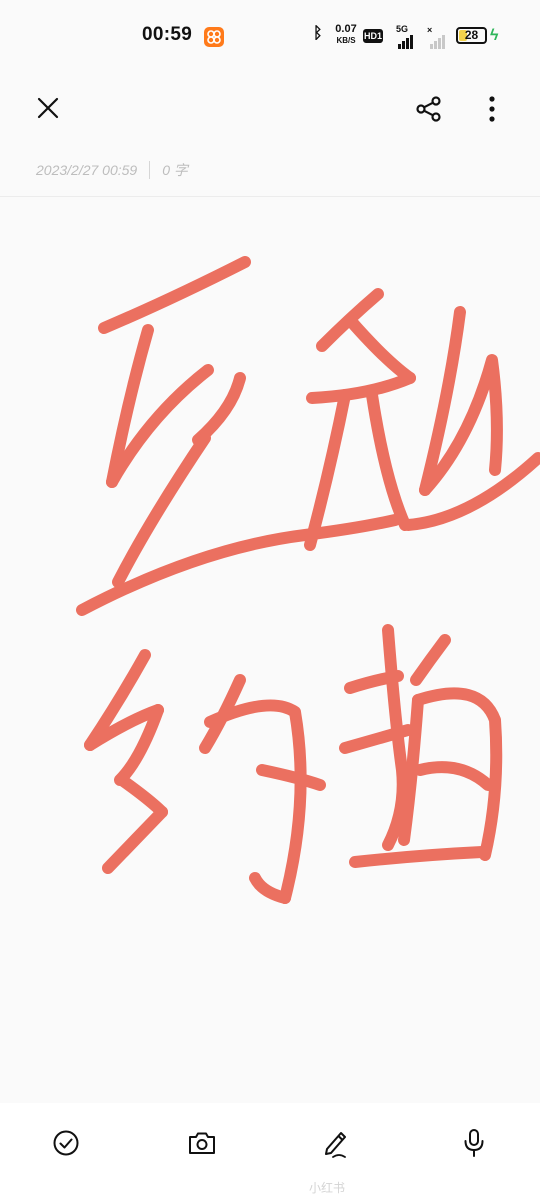 The image size is (540, 1200). What do you see at coordinates (406, 40) in the screenshot?
I see `signal-icon` at bounding box center [406, 40].